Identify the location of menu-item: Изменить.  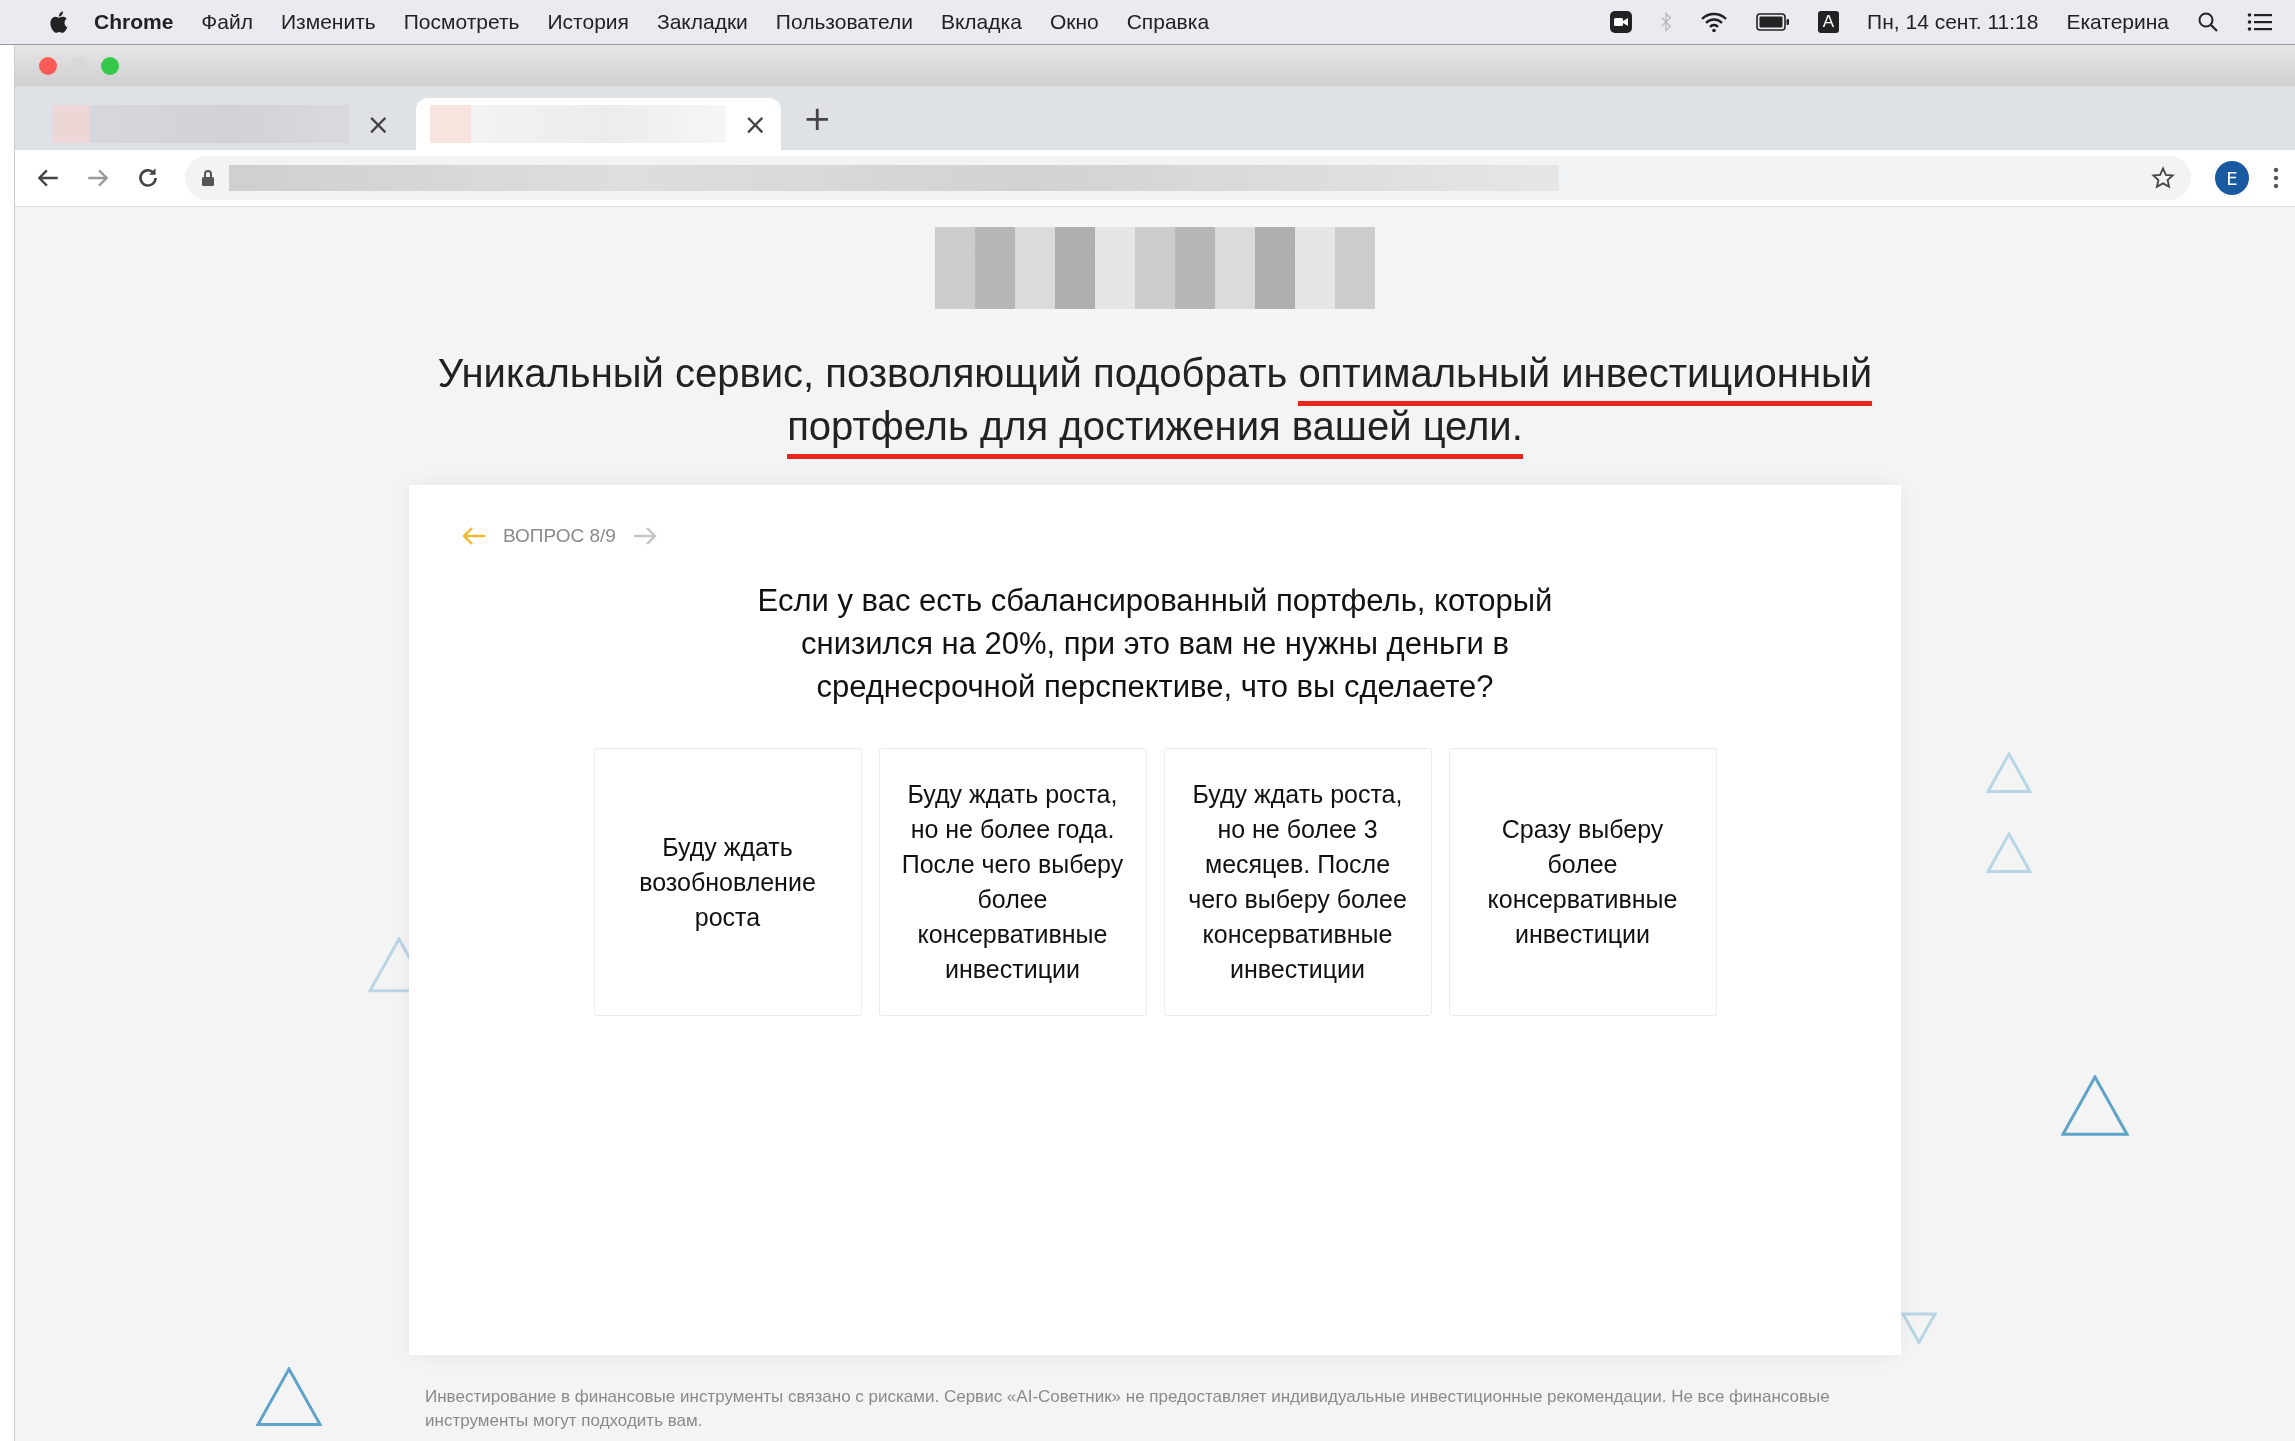
(328, 22).